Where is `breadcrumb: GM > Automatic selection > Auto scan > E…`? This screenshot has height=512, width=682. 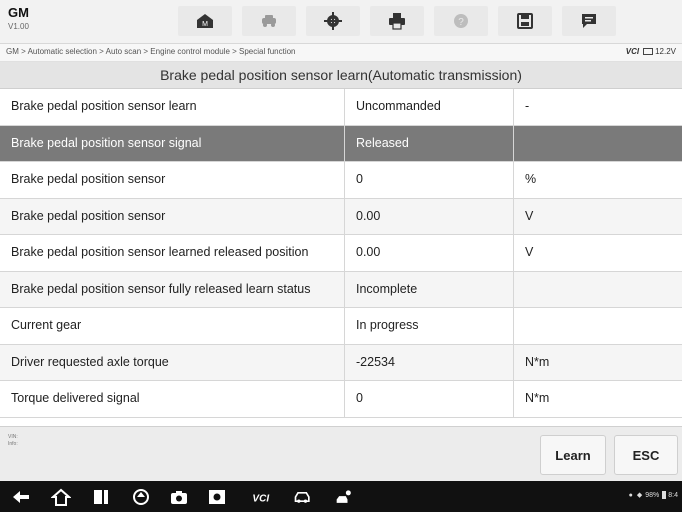
breadcrumb: GM > Automatic selection > Auto scan > E… is located at coordinates (151, 51).